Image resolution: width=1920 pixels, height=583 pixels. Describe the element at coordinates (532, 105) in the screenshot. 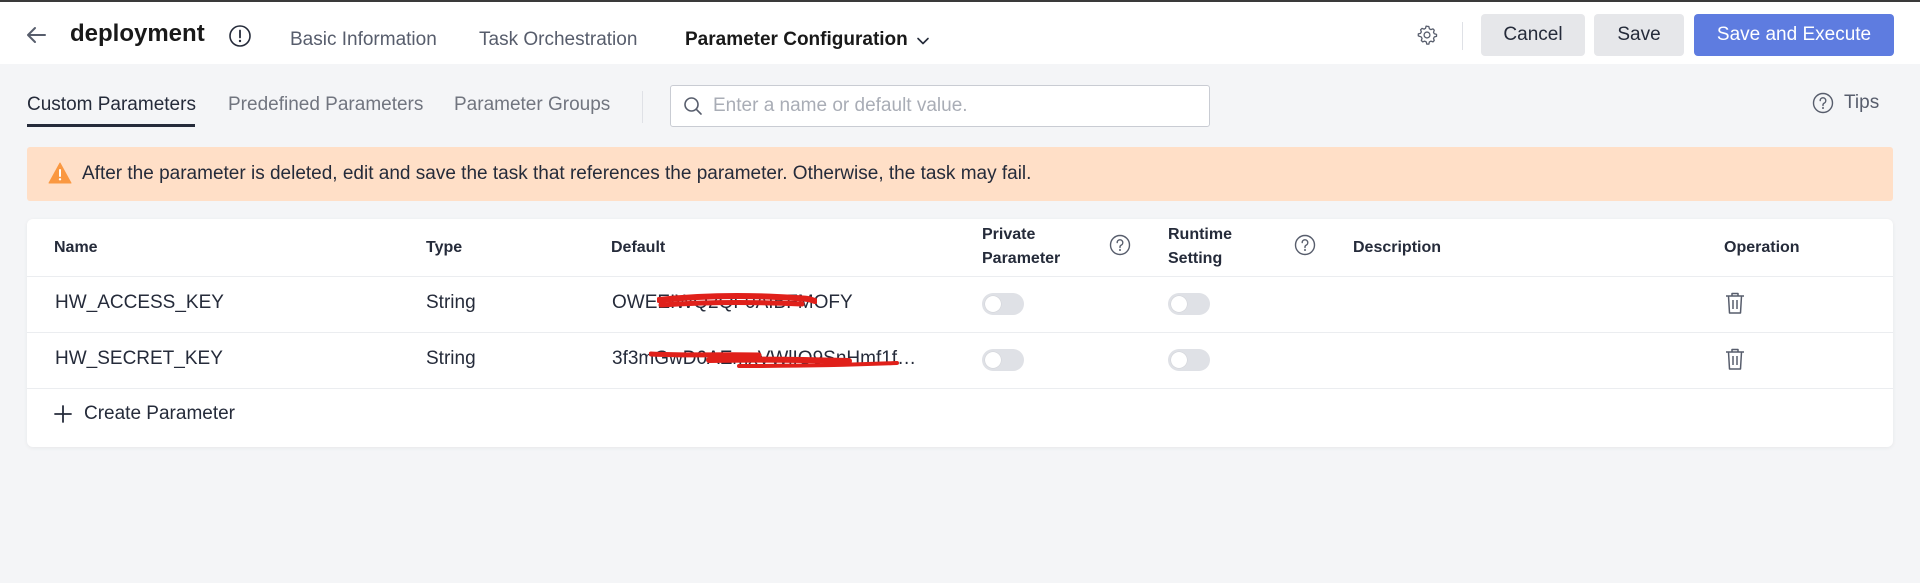

I see `subtab-parameter-groups: Parameter Groups` at that location.